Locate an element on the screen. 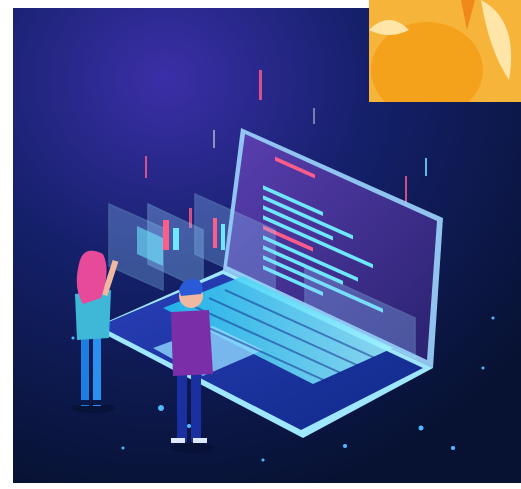 This screenshot has height=489, width=521. orange-logo-icon is located at coordinates (445, 51).